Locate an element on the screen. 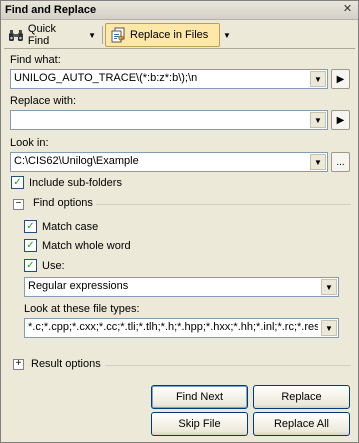 The image size is (359, 443). search-mode-select: Regular expressions ▼ is located at coordinates (181, 287).